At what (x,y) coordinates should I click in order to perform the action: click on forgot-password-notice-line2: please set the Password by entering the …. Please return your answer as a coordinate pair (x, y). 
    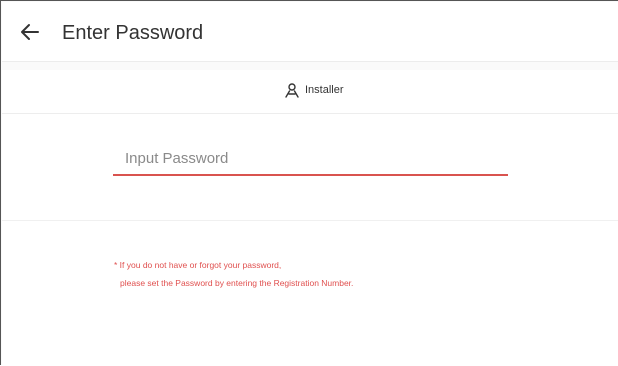
    Looking at the image, I should click on (237, 283).